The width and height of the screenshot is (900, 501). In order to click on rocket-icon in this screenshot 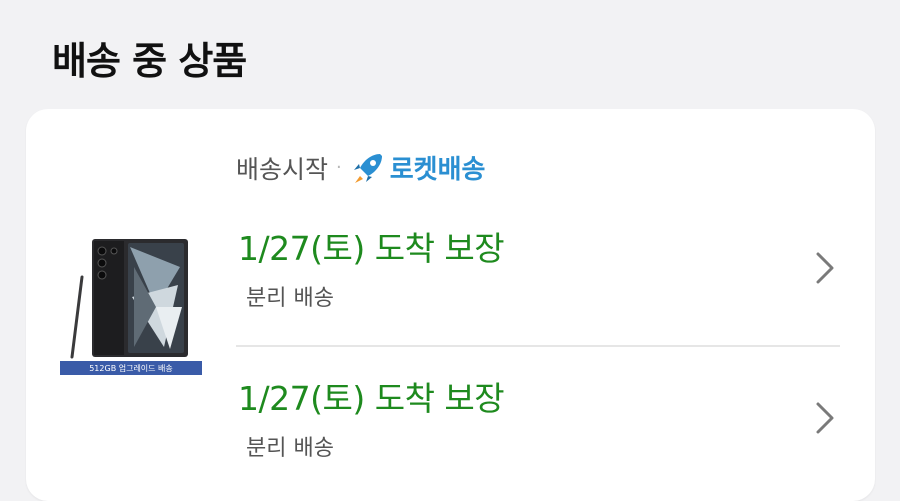, I will do `click(367, 168)`.